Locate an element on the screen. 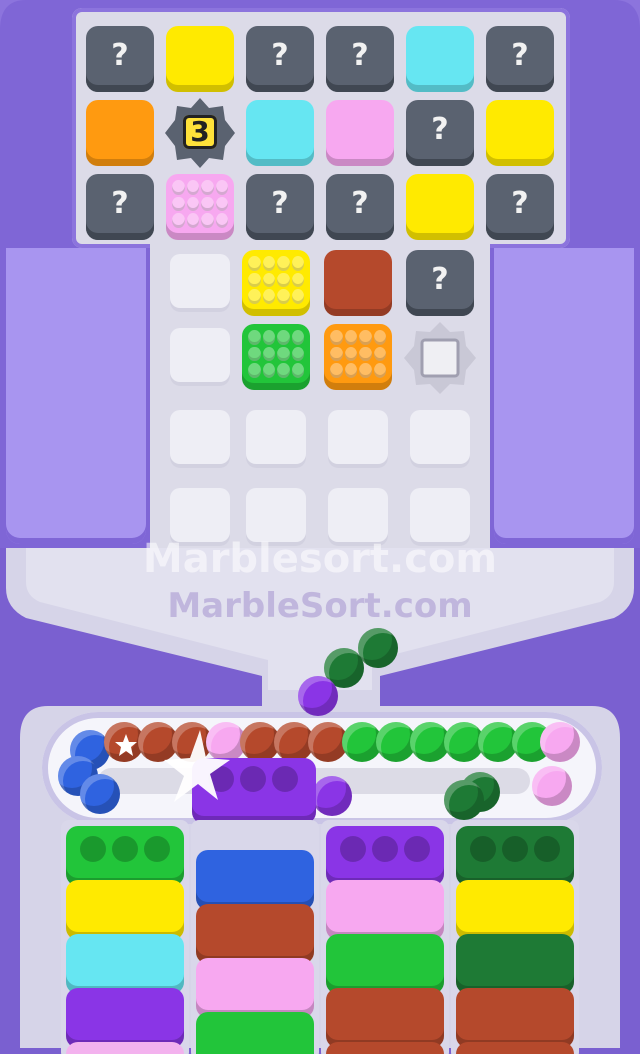  pink-tray is located at coordinates (385, 910).